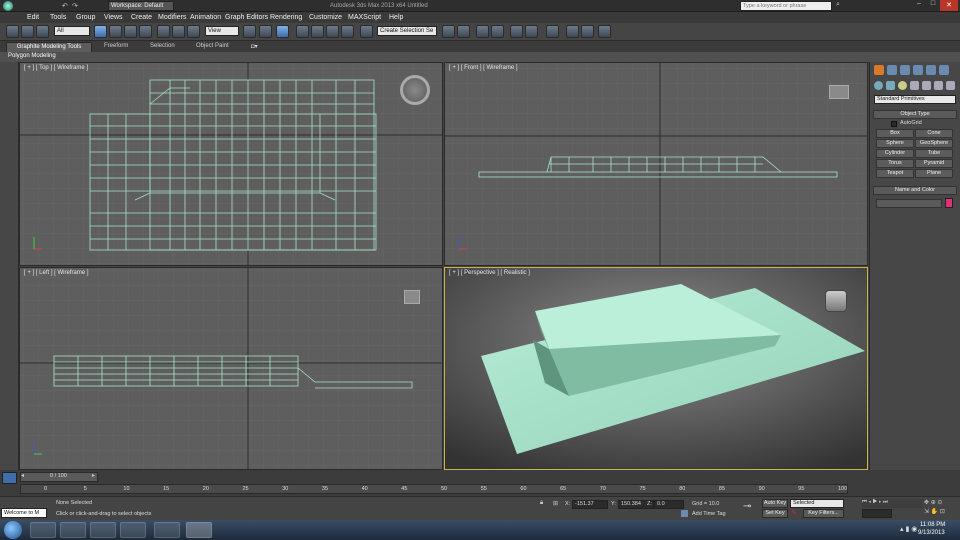  I want to click on keyboard-shortcut-override-icon, so click(282, 31).